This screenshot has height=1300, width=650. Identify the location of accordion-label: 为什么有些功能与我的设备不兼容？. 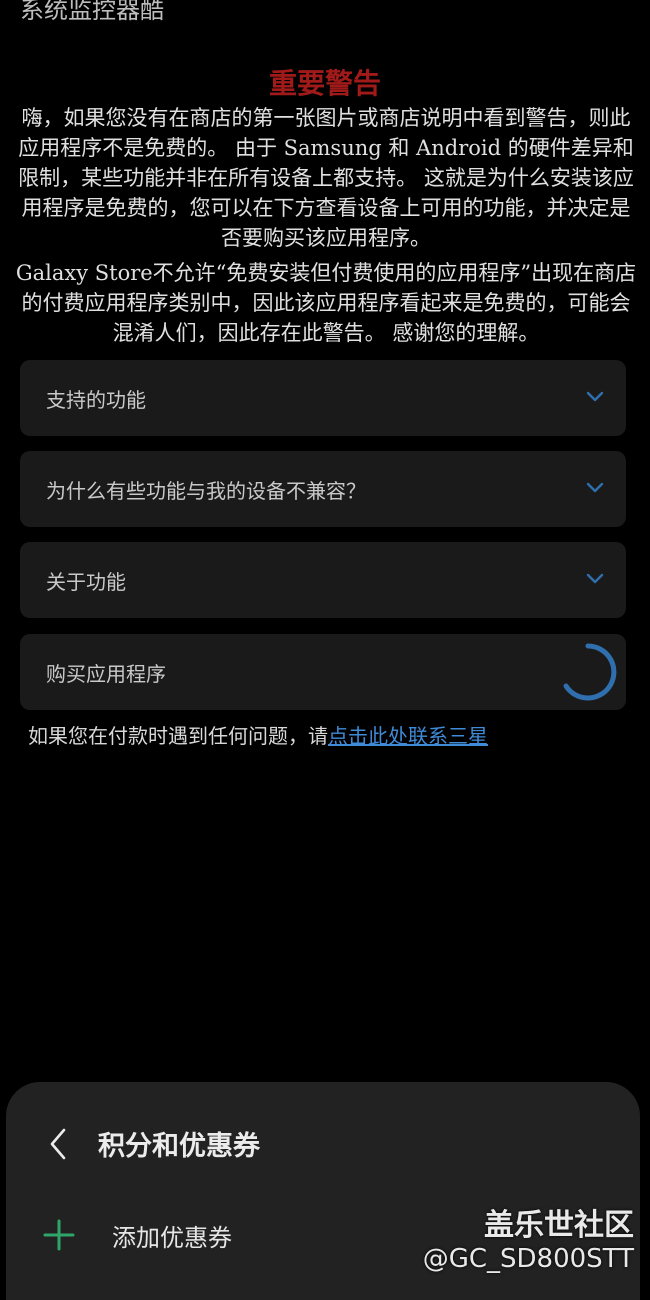
(206, 490).